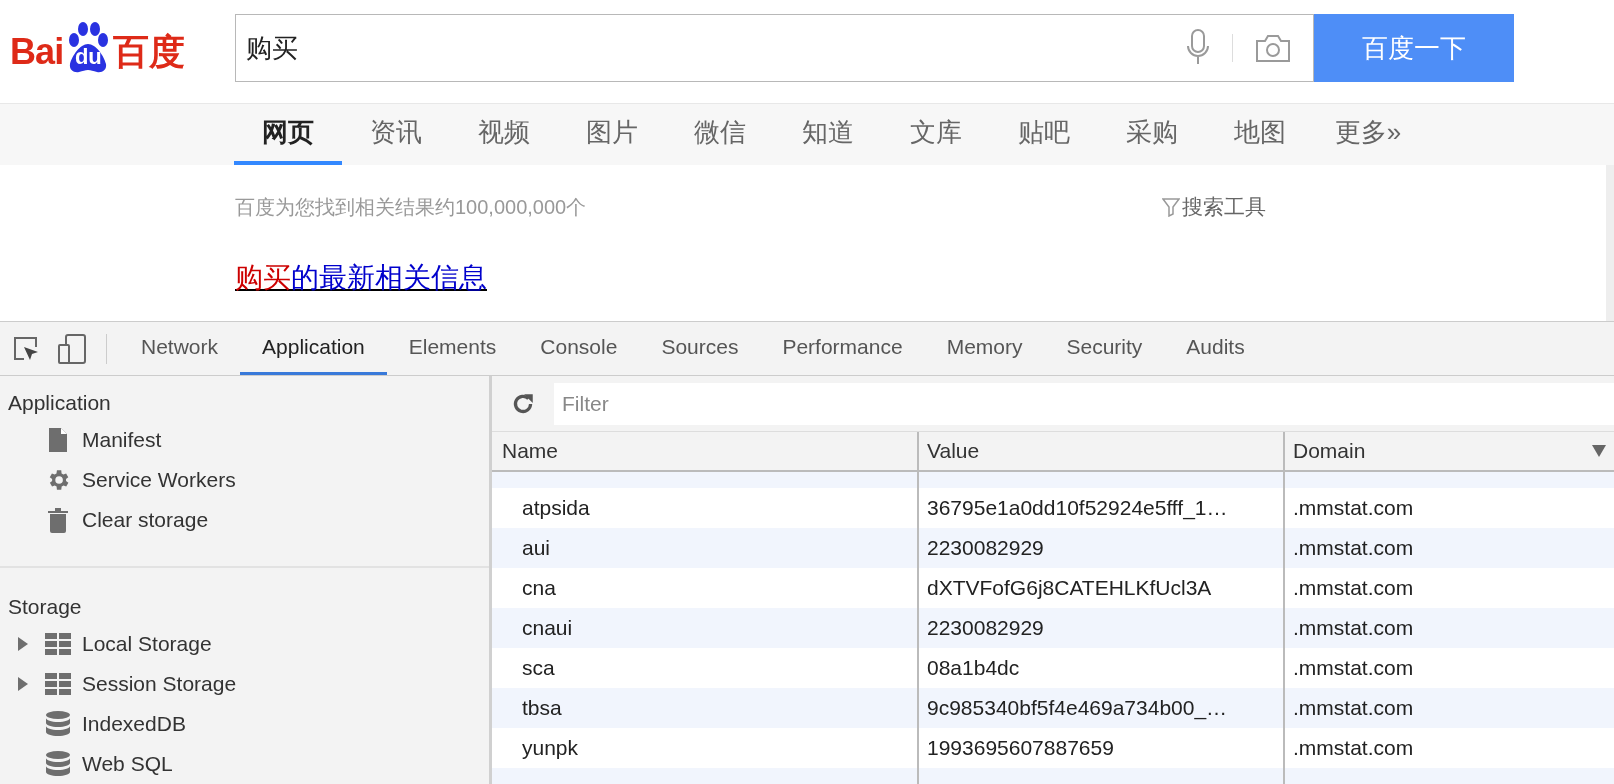 Image resolution: width=1614 pixels, height=784 pixels. What do you see at coordinates (1599, 451) in the screenshot?
I see `sort-icon` at bounding box center [1599, 451].